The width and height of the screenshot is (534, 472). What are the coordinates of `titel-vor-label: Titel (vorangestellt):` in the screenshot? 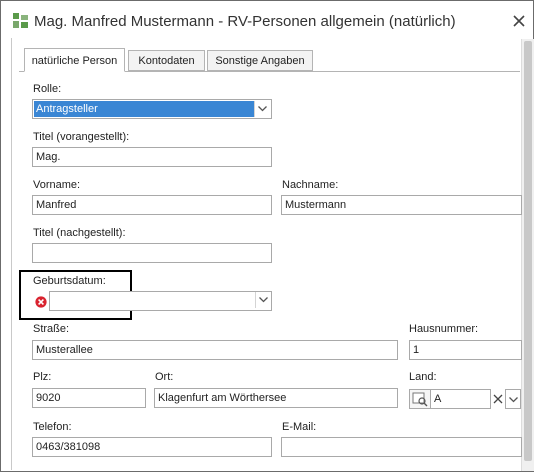 It's located at (81, 137).